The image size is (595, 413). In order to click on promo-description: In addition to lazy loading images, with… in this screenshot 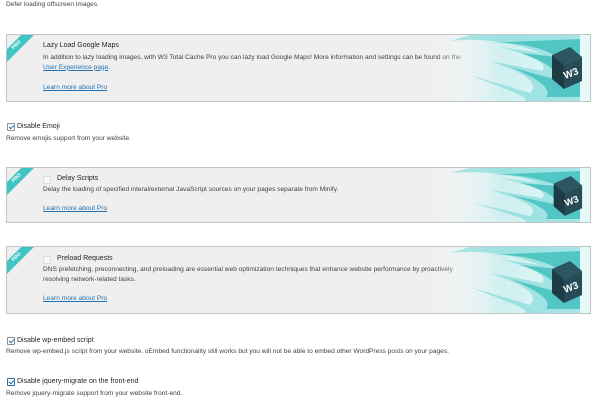, I will do `click(252, 62)`.